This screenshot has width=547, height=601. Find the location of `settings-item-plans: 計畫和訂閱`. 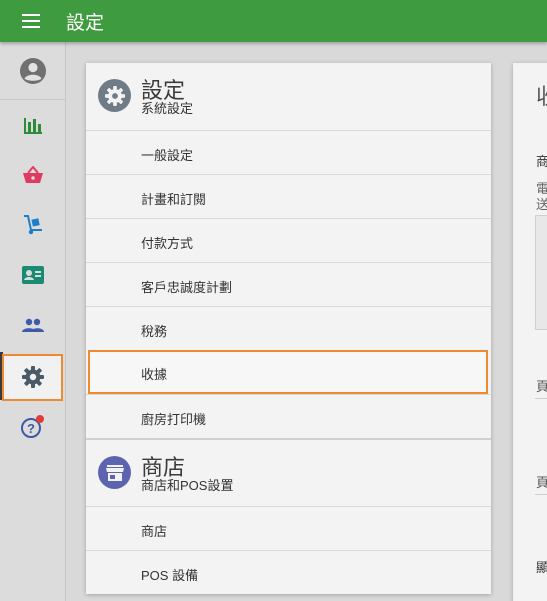

settings-item-plans: 計畫和訂閱 is located at coordinates (288, 196).